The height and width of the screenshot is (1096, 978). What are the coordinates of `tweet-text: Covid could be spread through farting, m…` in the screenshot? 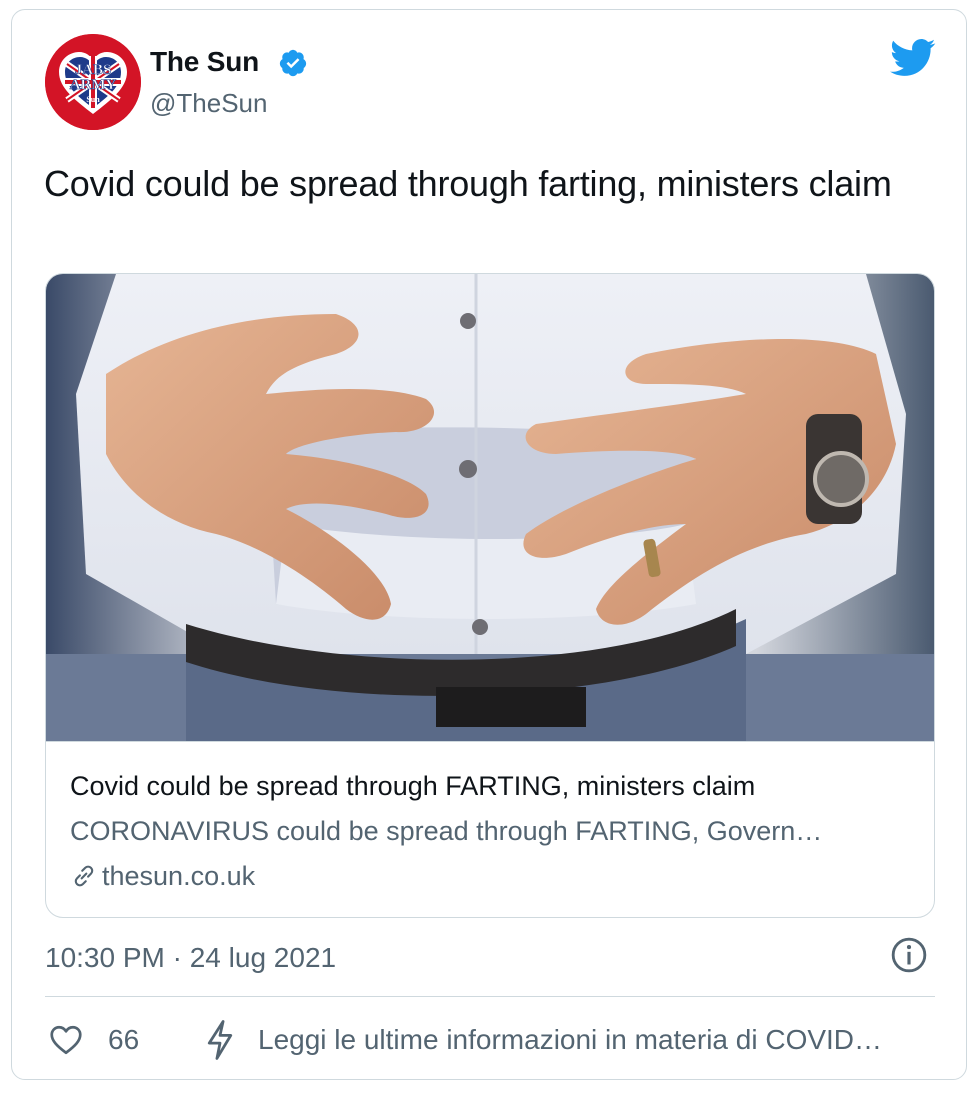 It's located at (468, 183).